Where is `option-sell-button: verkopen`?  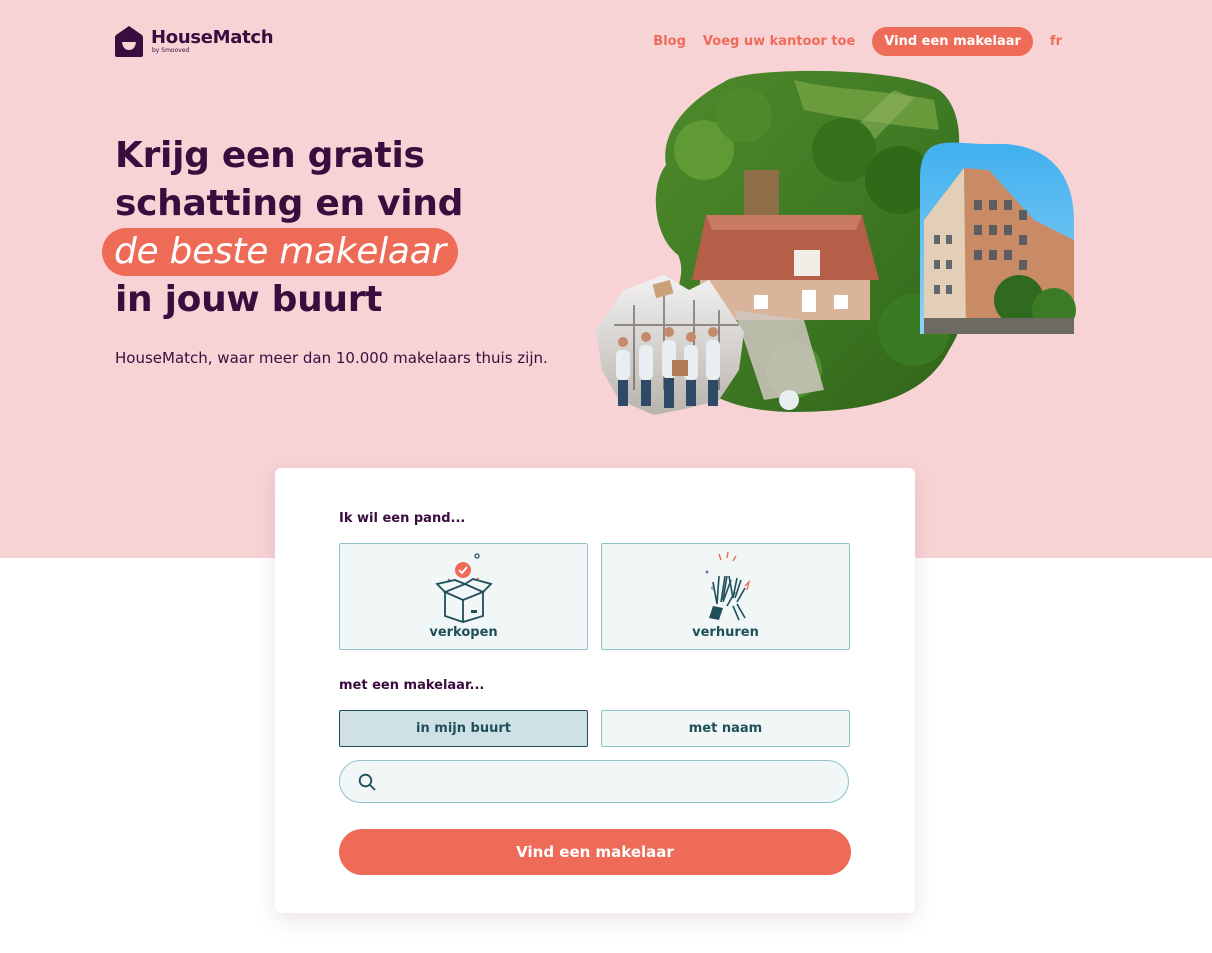
option-sell-button: verkopen is located at coordinates (463, 596).